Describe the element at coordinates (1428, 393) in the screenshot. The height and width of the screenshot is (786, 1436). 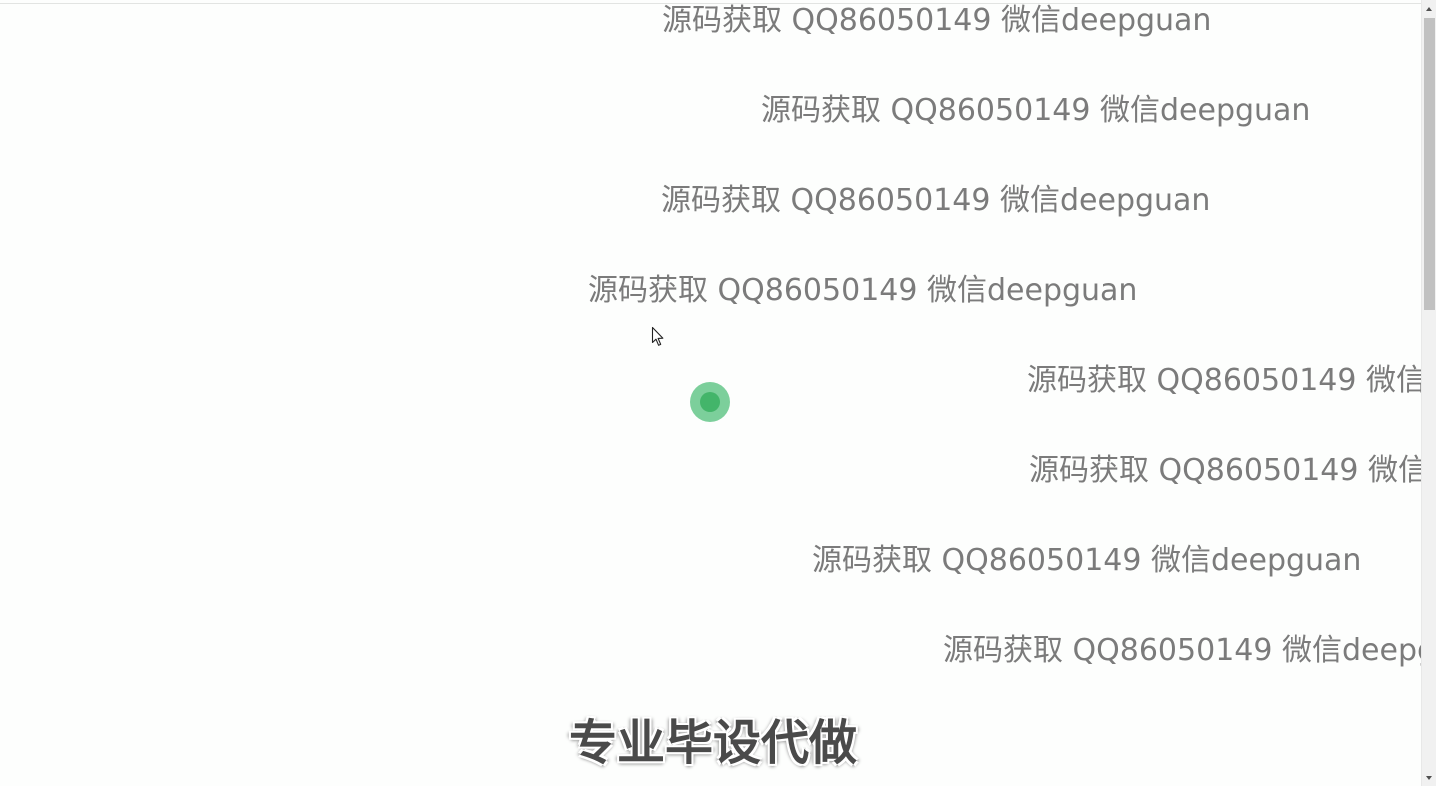
I see `vertical-scrollbar` at that location.